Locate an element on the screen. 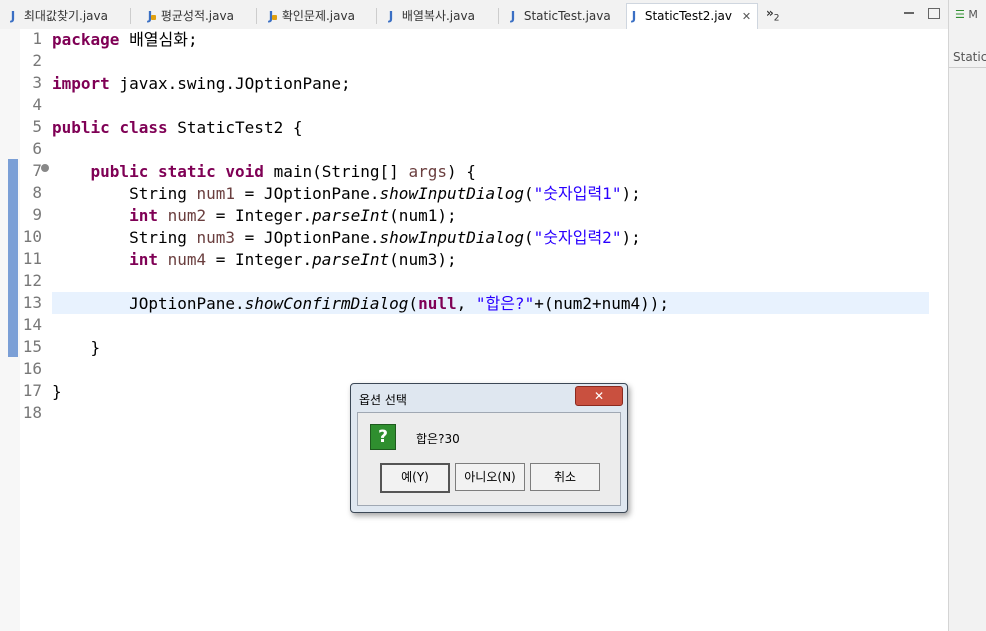  minimize-icon is located at coordinates (909, 13).